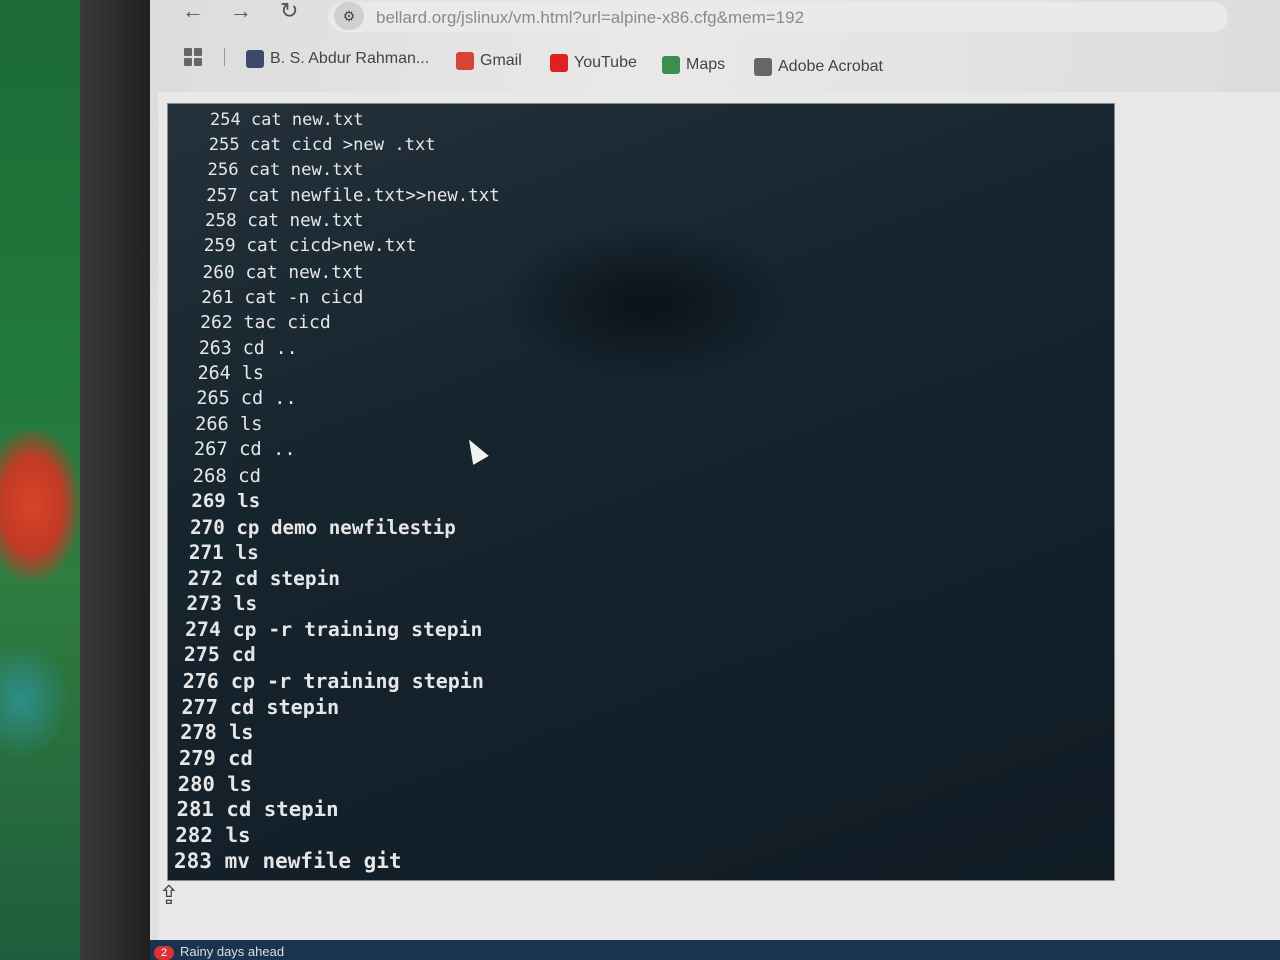  I want to click on terminal-line: 273 ls, so click(222, 604).